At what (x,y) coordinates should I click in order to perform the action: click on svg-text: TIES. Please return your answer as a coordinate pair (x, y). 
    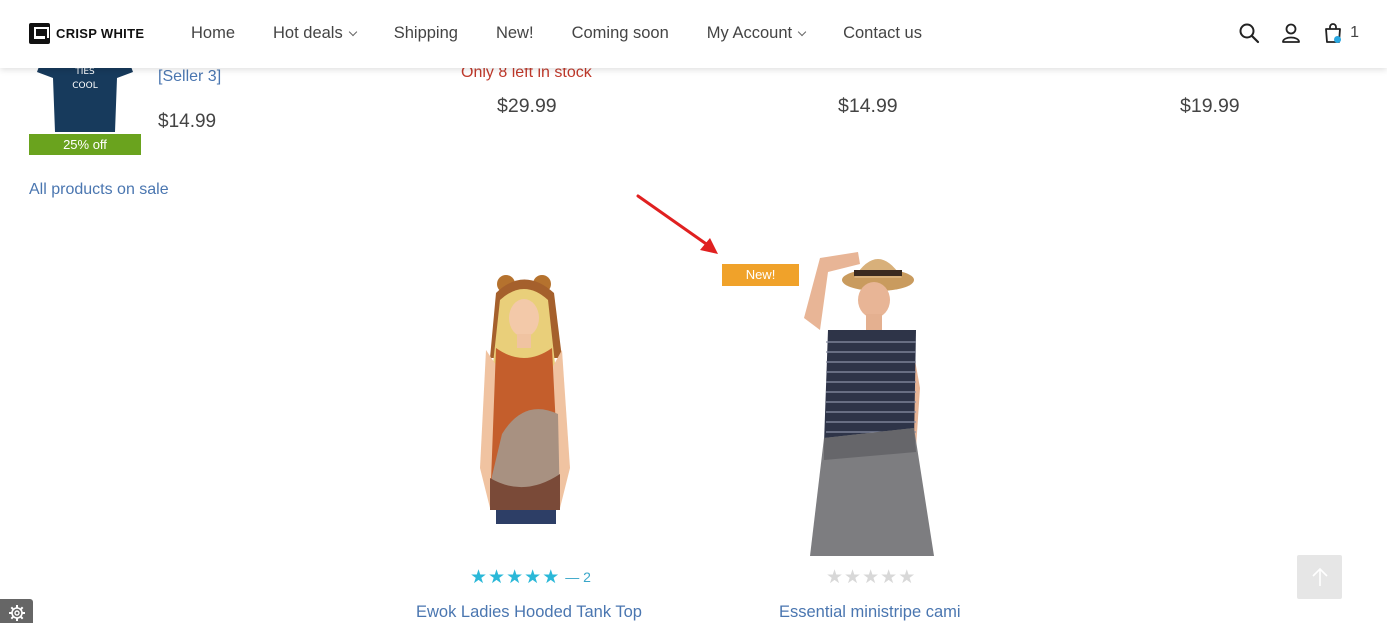
    Looking at the image, I should click on (84, 72).